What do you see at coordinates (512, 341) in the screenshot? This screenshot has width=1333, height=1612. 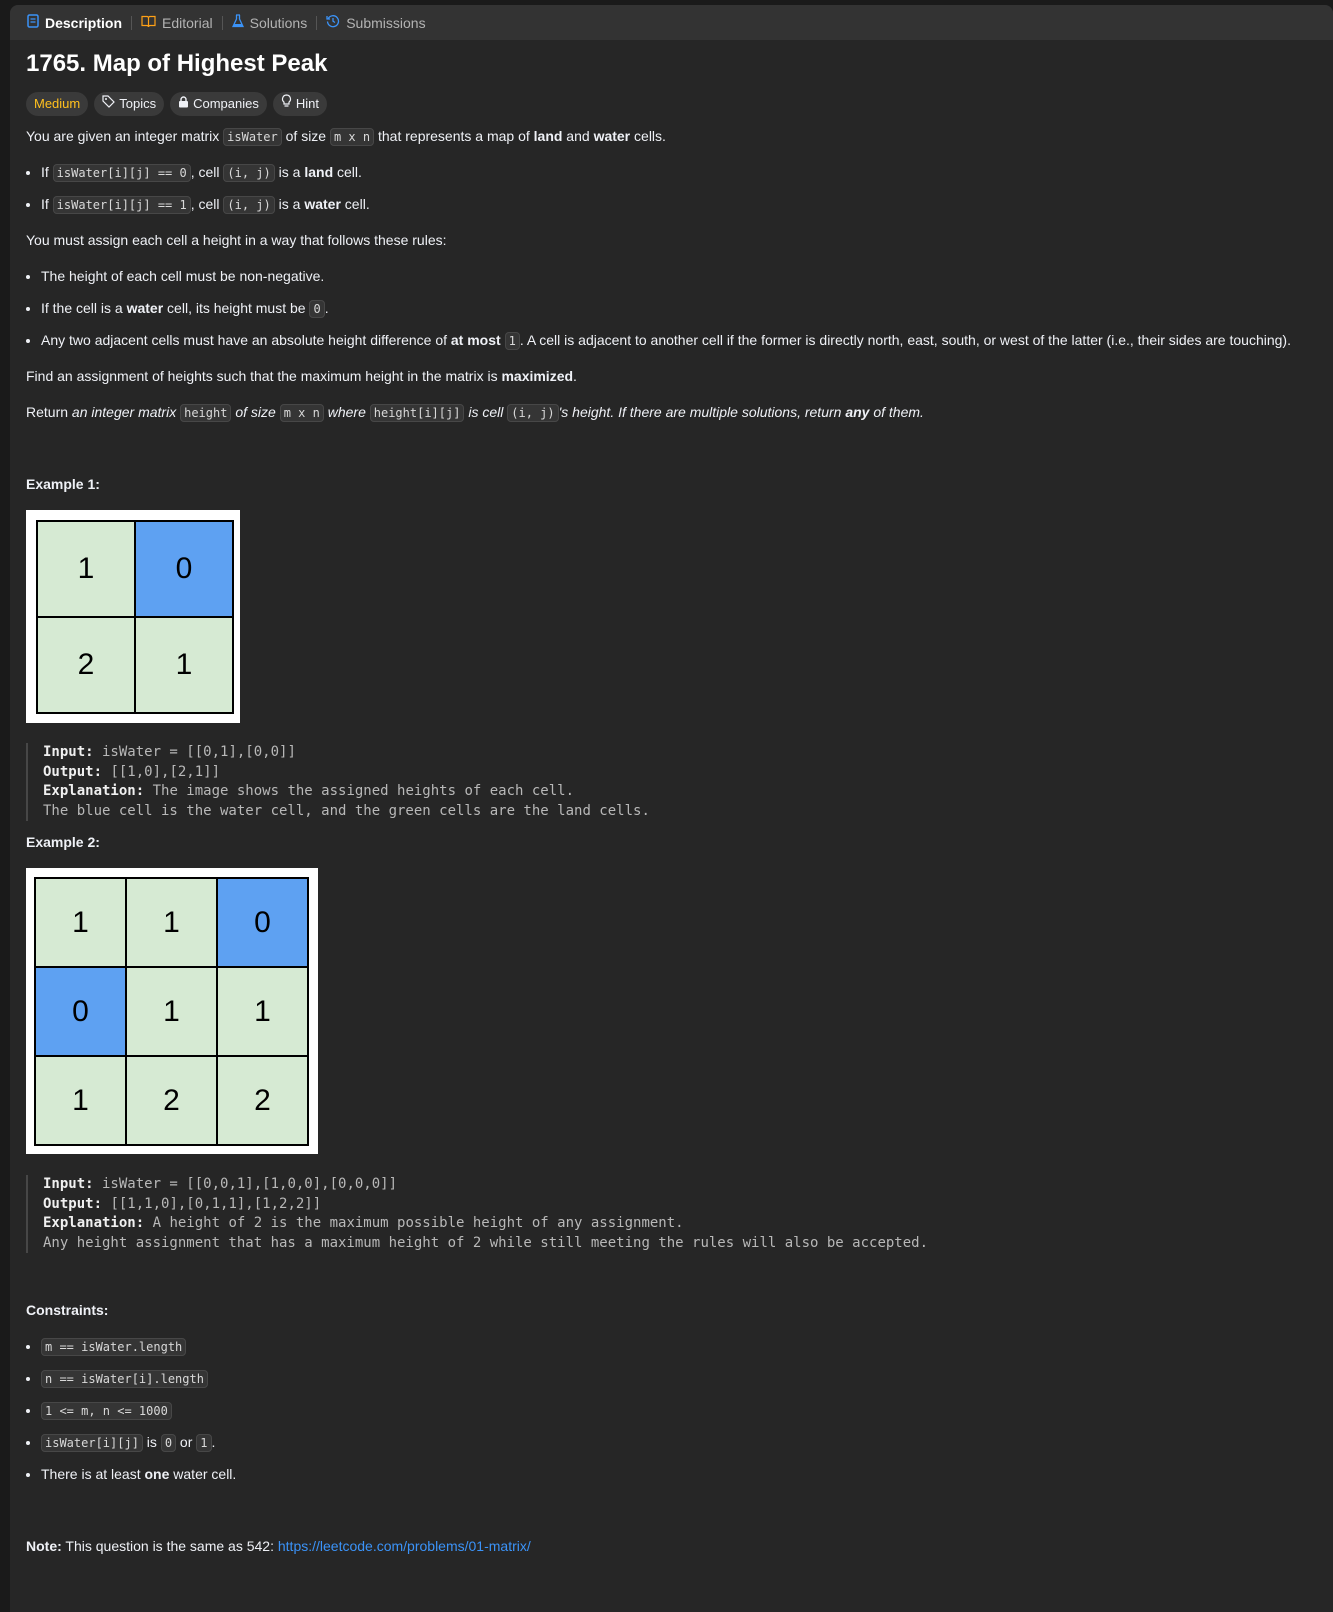 I see `inline-code: 1` at bounding box center [512, 341].